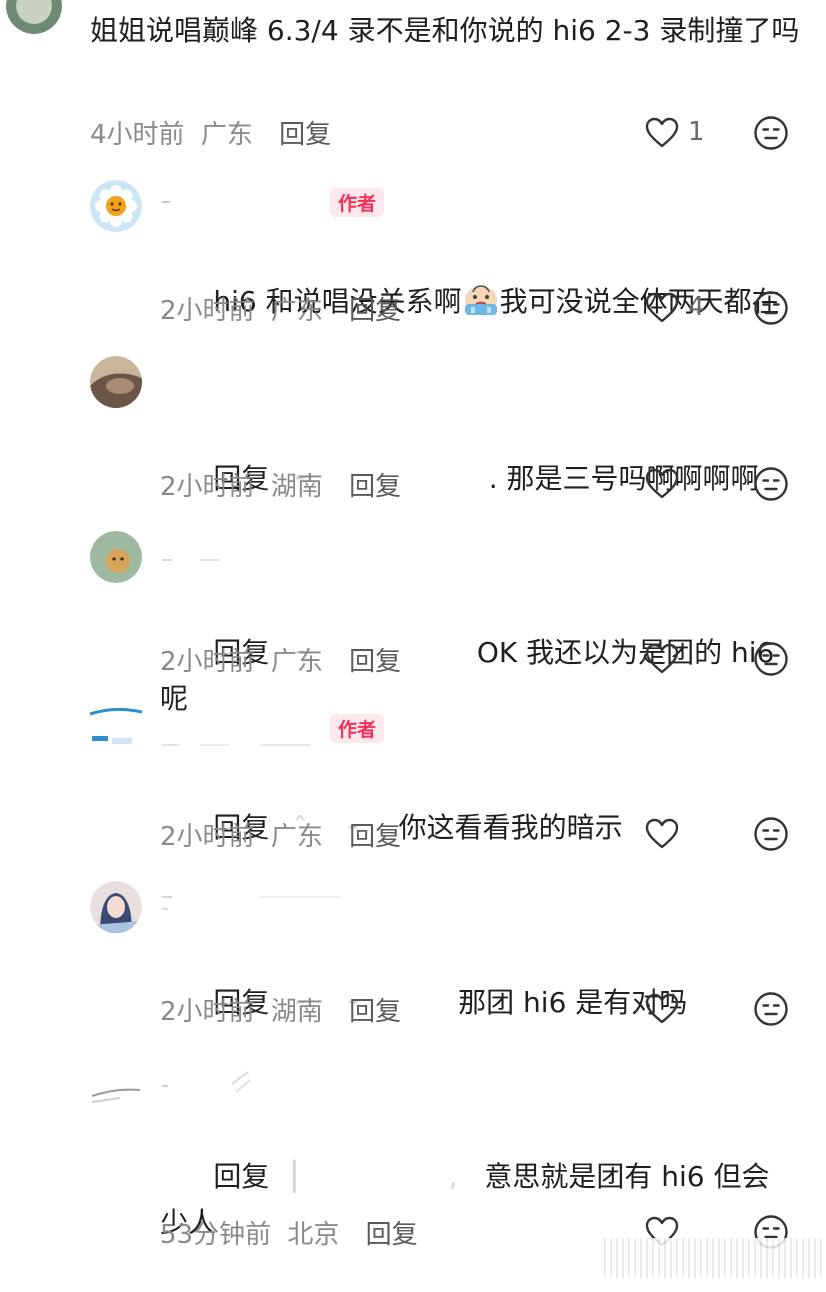  I want to click on comment-location: 北京, so click(313, 1235).